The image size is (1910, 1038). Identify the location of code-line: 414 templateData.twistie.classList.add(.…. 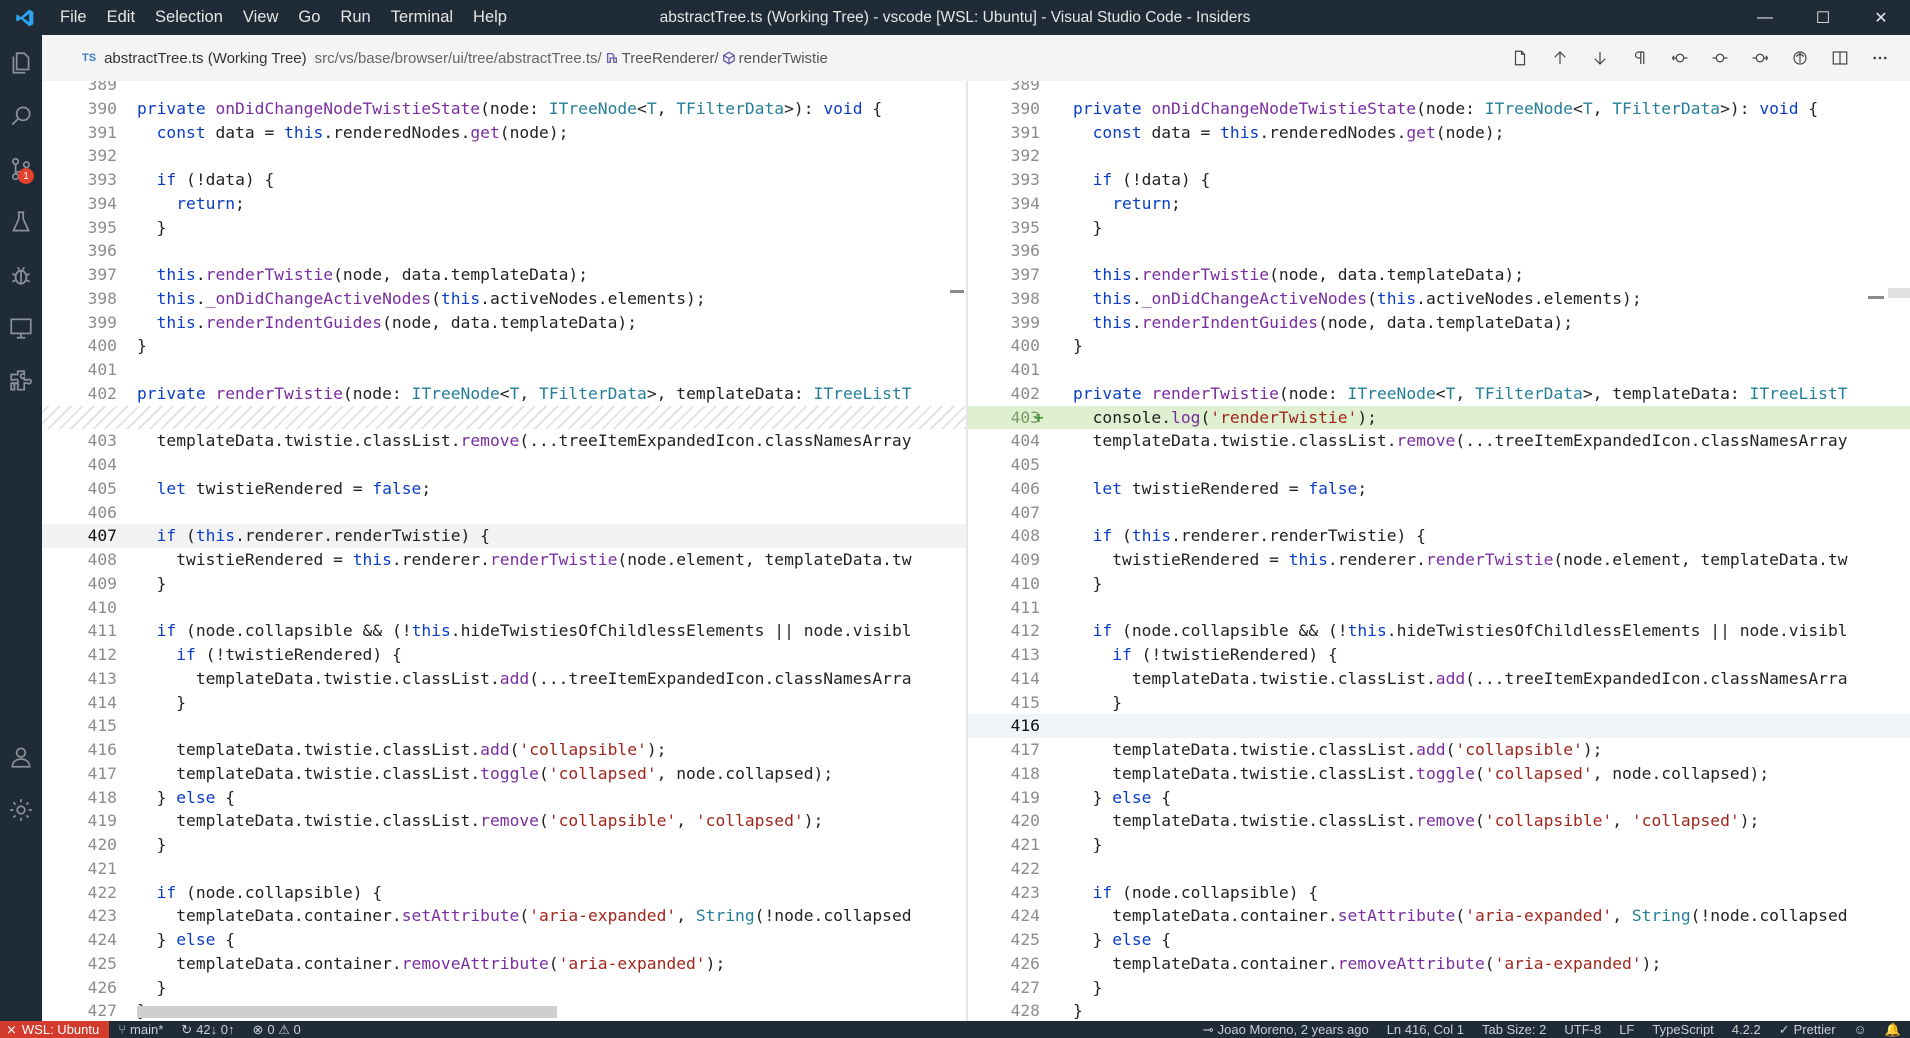
(1439, 679).